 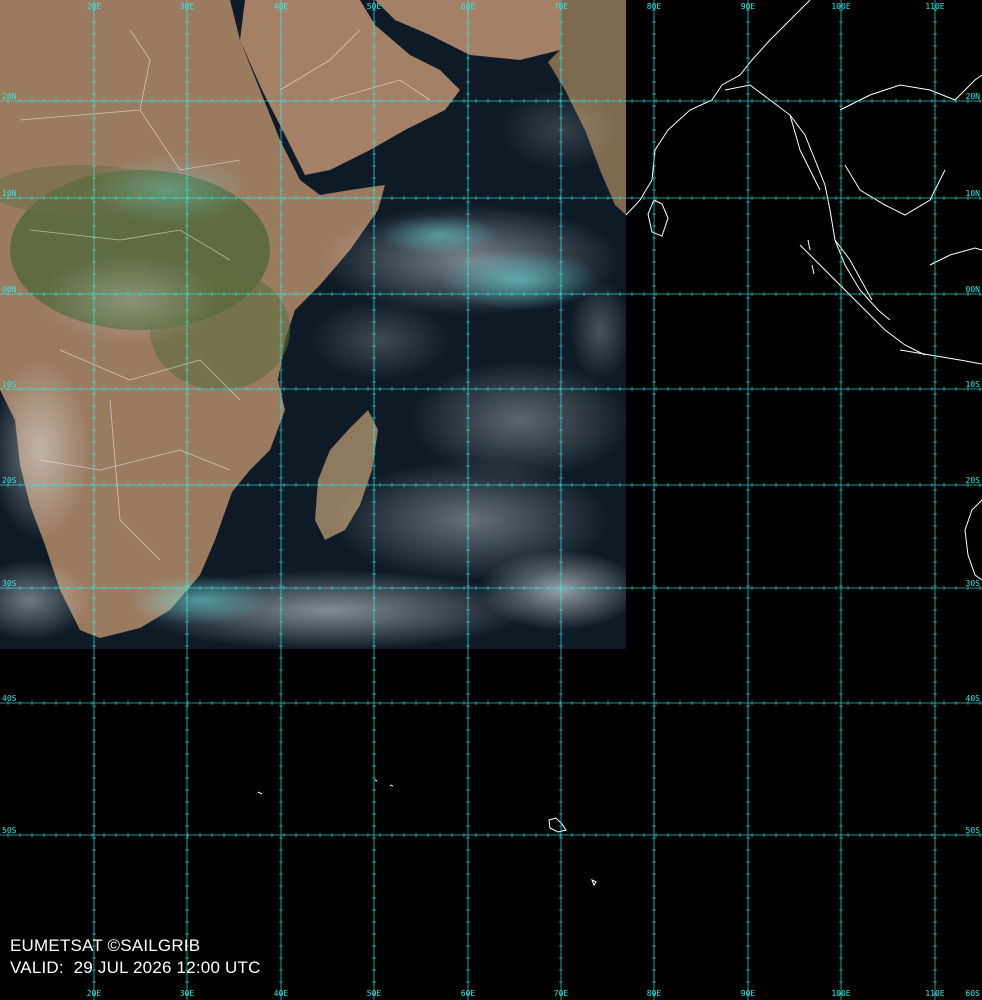 What do you see at coordinates (374, 6) in the screenshot?
I see `lon-label-top: 50E` at bounding box center [374, 6].